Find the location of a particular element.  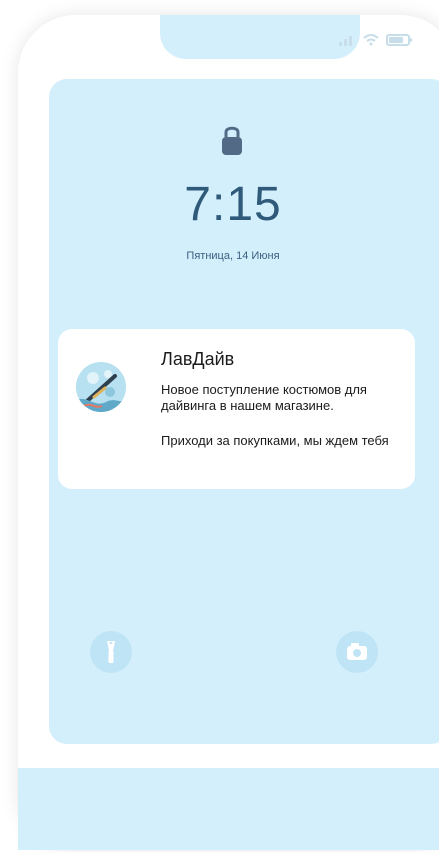

lock-date: Пятница, 14 Июня is located at coordinates (233, 256).